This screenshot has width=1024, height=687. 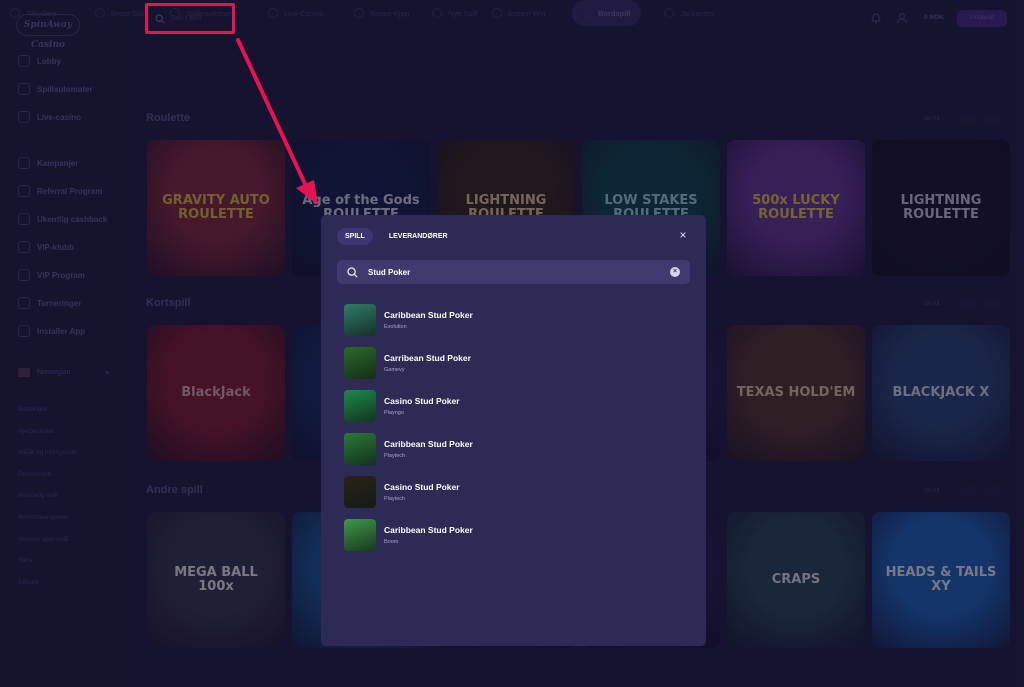 I want to click on account-balance: 0 NOK, so click(x=934, y=17).